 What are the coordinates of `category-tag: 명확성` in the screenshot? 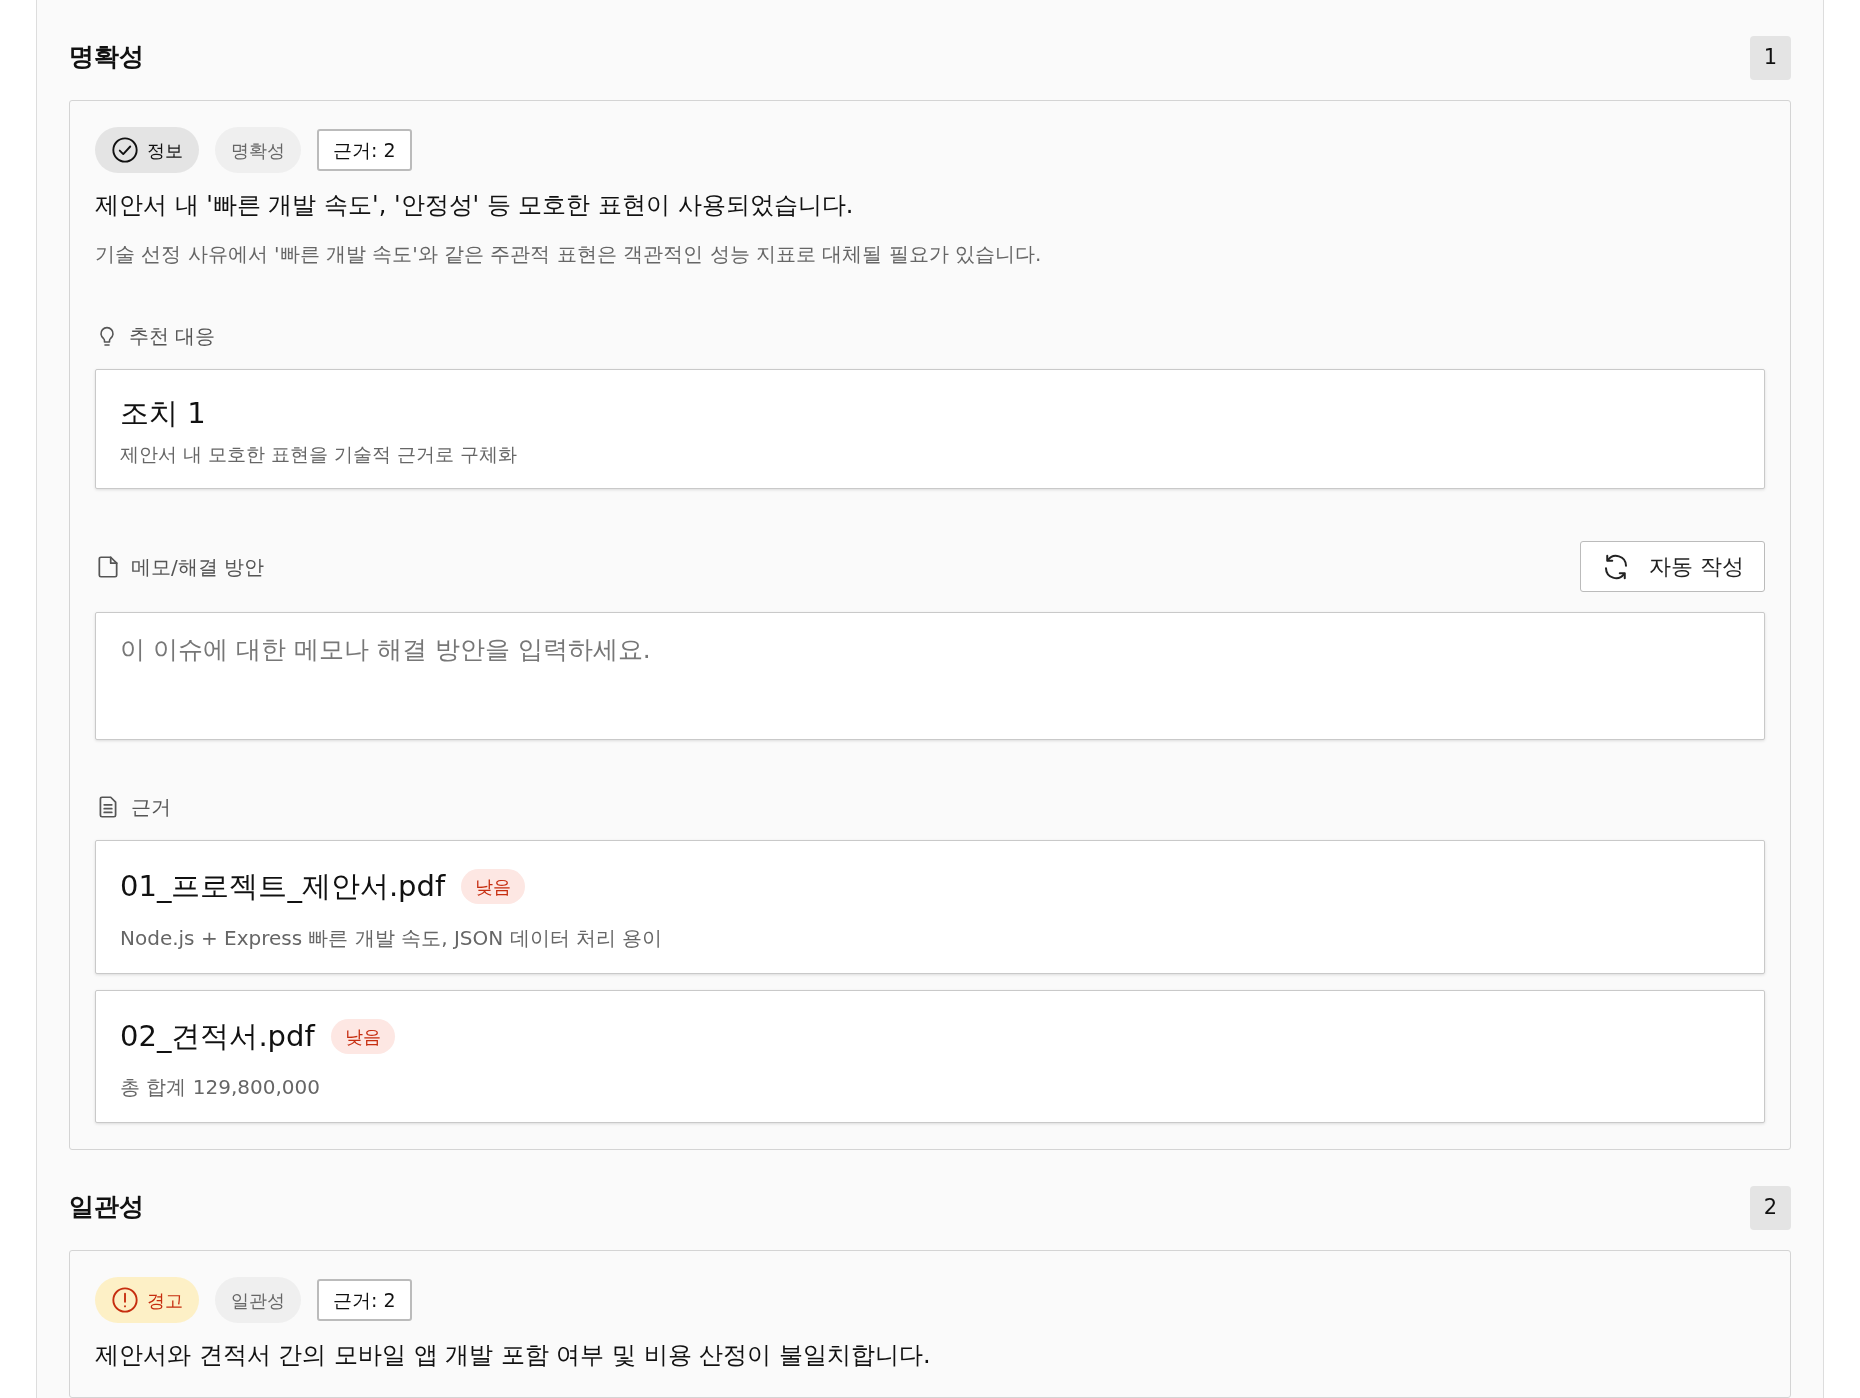 It's located at (258, 150).